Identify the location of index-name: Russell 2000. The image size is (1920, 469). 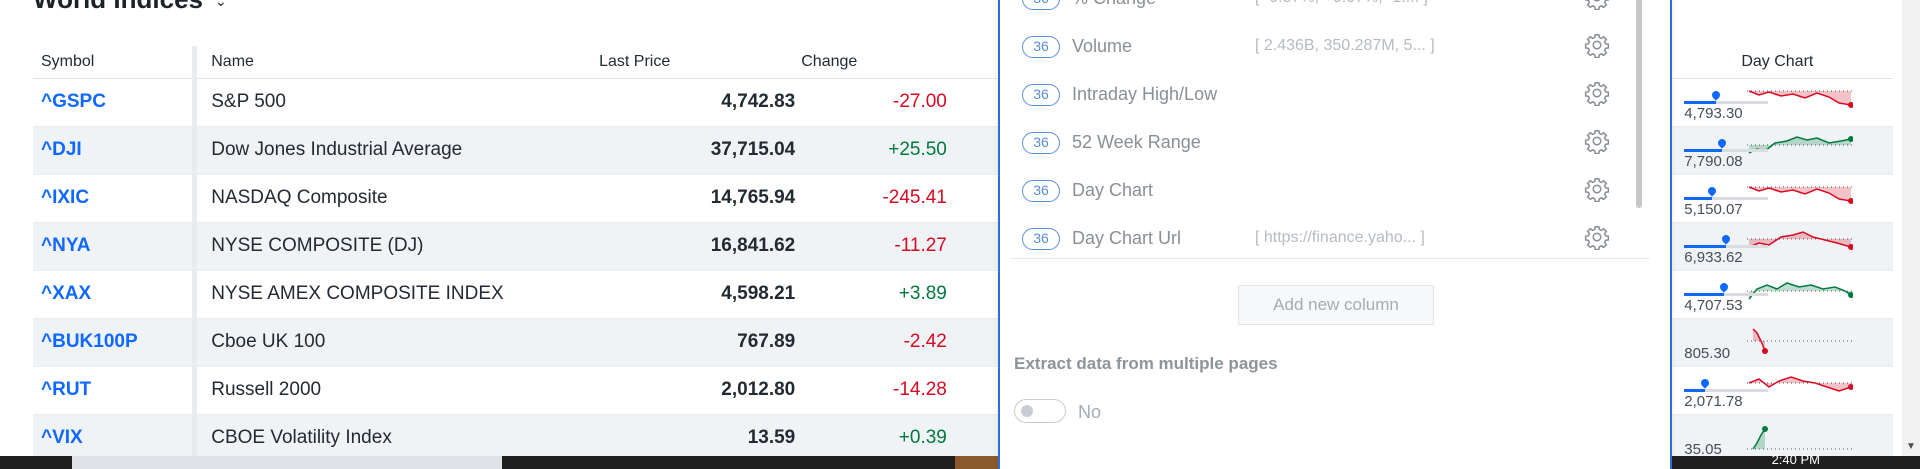
(396, 390).